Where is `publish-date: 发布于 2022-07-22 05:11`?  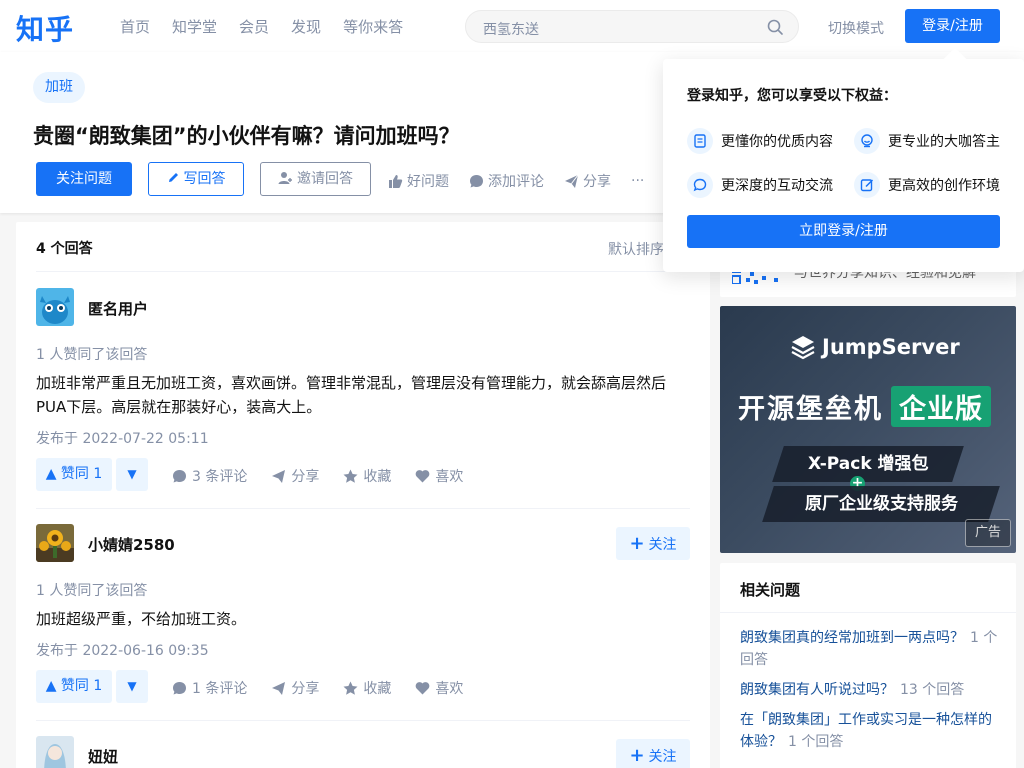
publish-date: 发布于 2022-07-22 05:11 is located at coordinates (122, 438).